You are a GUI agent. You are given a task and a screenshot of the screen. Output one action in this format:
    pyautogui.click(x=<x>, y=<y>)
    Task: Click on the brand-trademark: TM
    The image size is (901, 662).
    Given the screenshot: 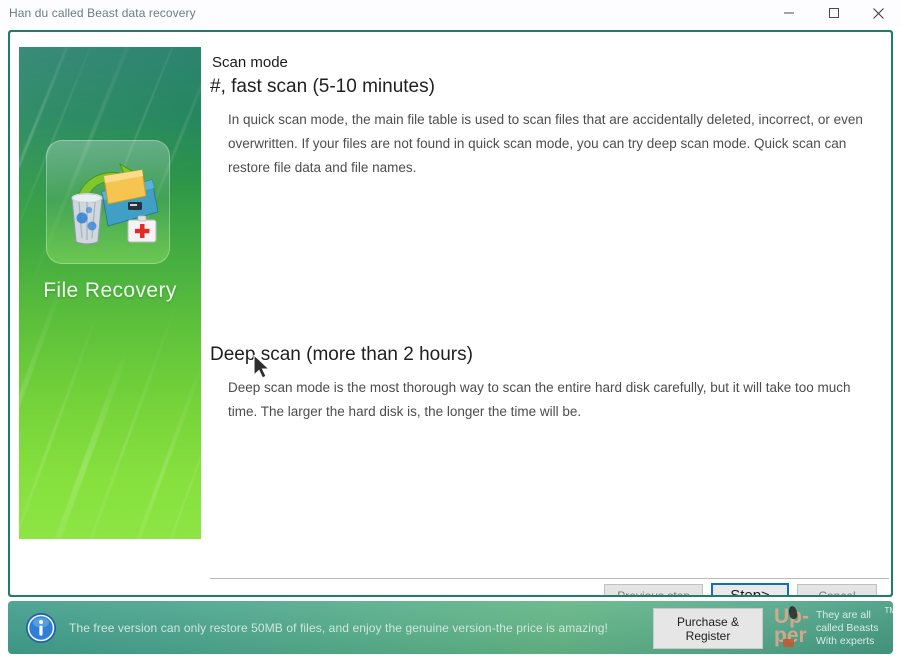 What is the action you would take?
    pyautogui.click(x=888, y=610)
    